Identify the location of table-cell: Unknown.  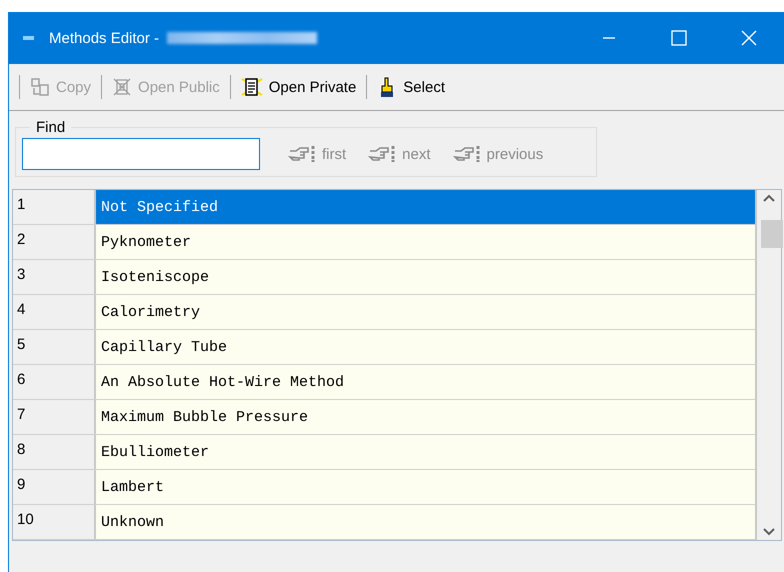
(425, 522).